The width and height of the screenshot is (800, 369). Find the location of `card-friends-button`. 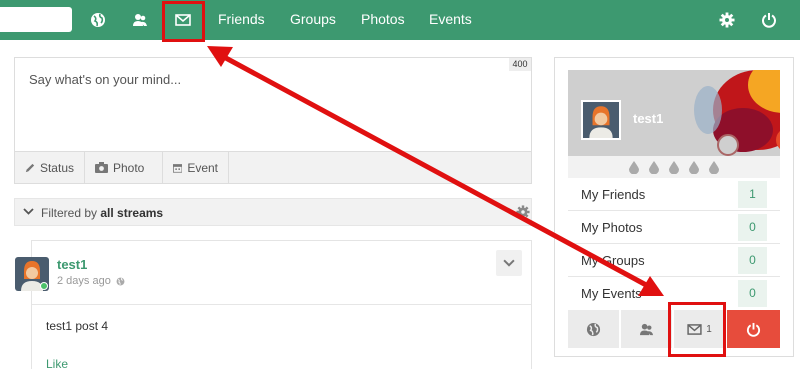

card-friends-button is located at coordinates (647, 329).